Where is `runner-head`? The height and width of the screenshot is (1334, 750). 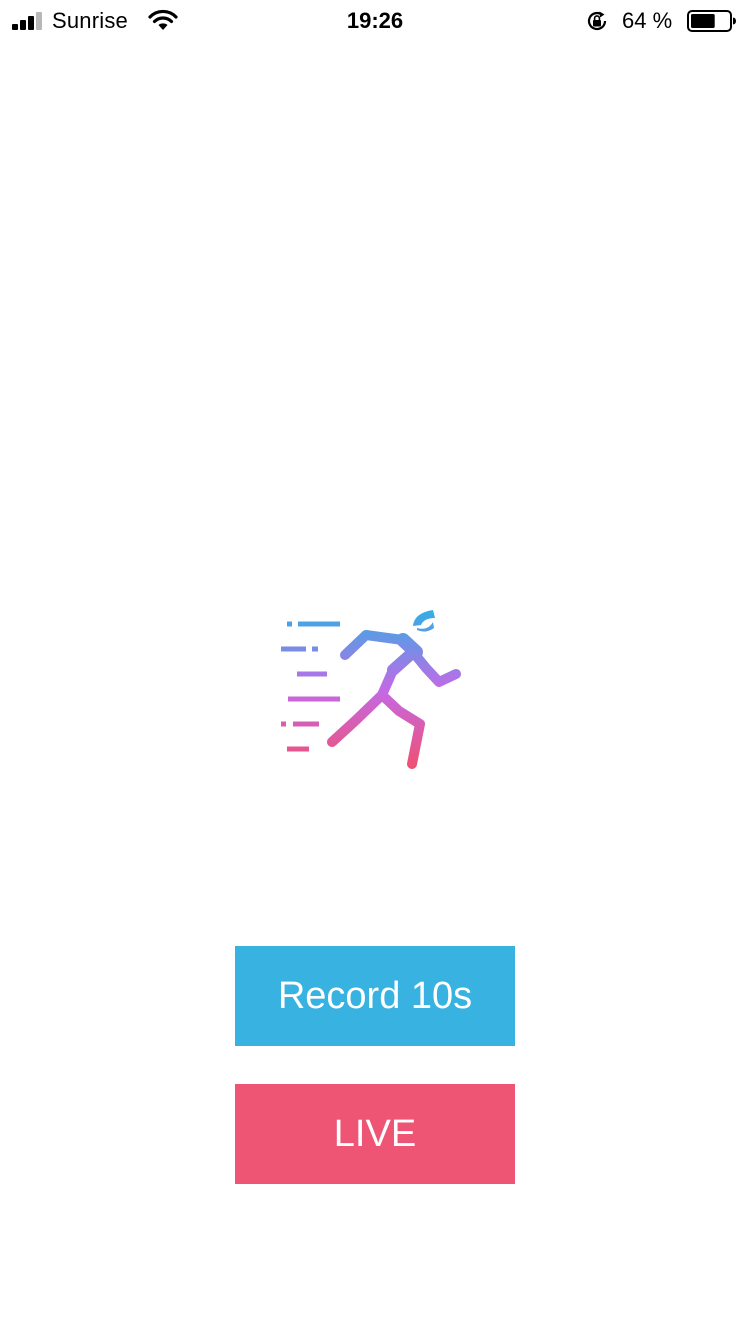
runner-head is located at coordinates (424, 621).